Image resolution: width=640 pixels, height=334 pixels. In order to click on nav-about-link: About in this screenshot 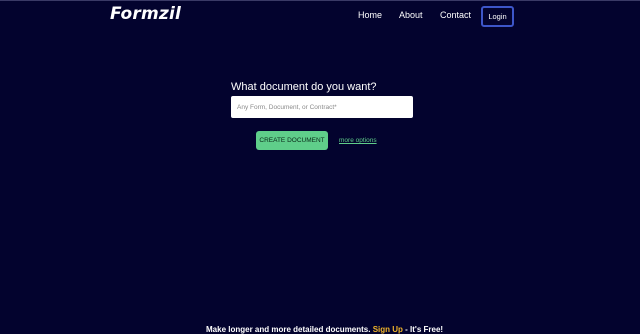, I will do `click(411, 15)`.